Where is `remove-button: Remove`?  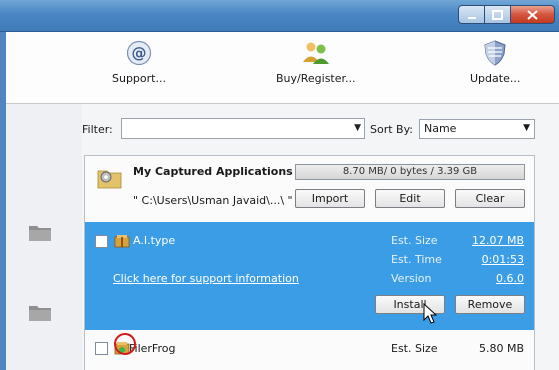
remove-button: Remove is located at coordinates (490, 304).